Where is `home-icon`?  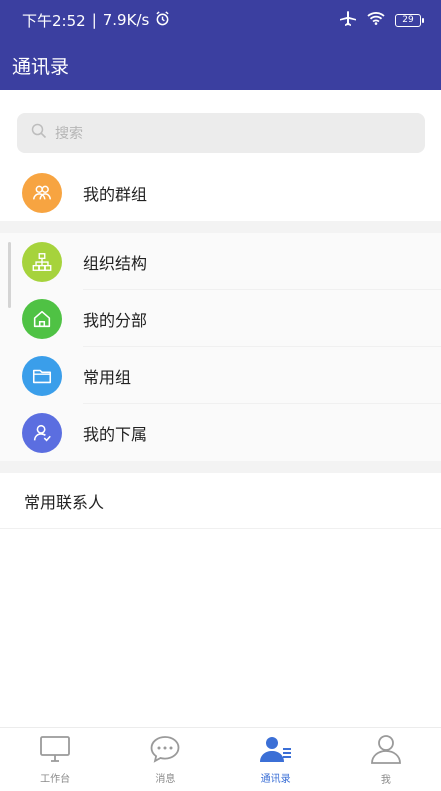 home-icon is located at coordinates (42, 318).